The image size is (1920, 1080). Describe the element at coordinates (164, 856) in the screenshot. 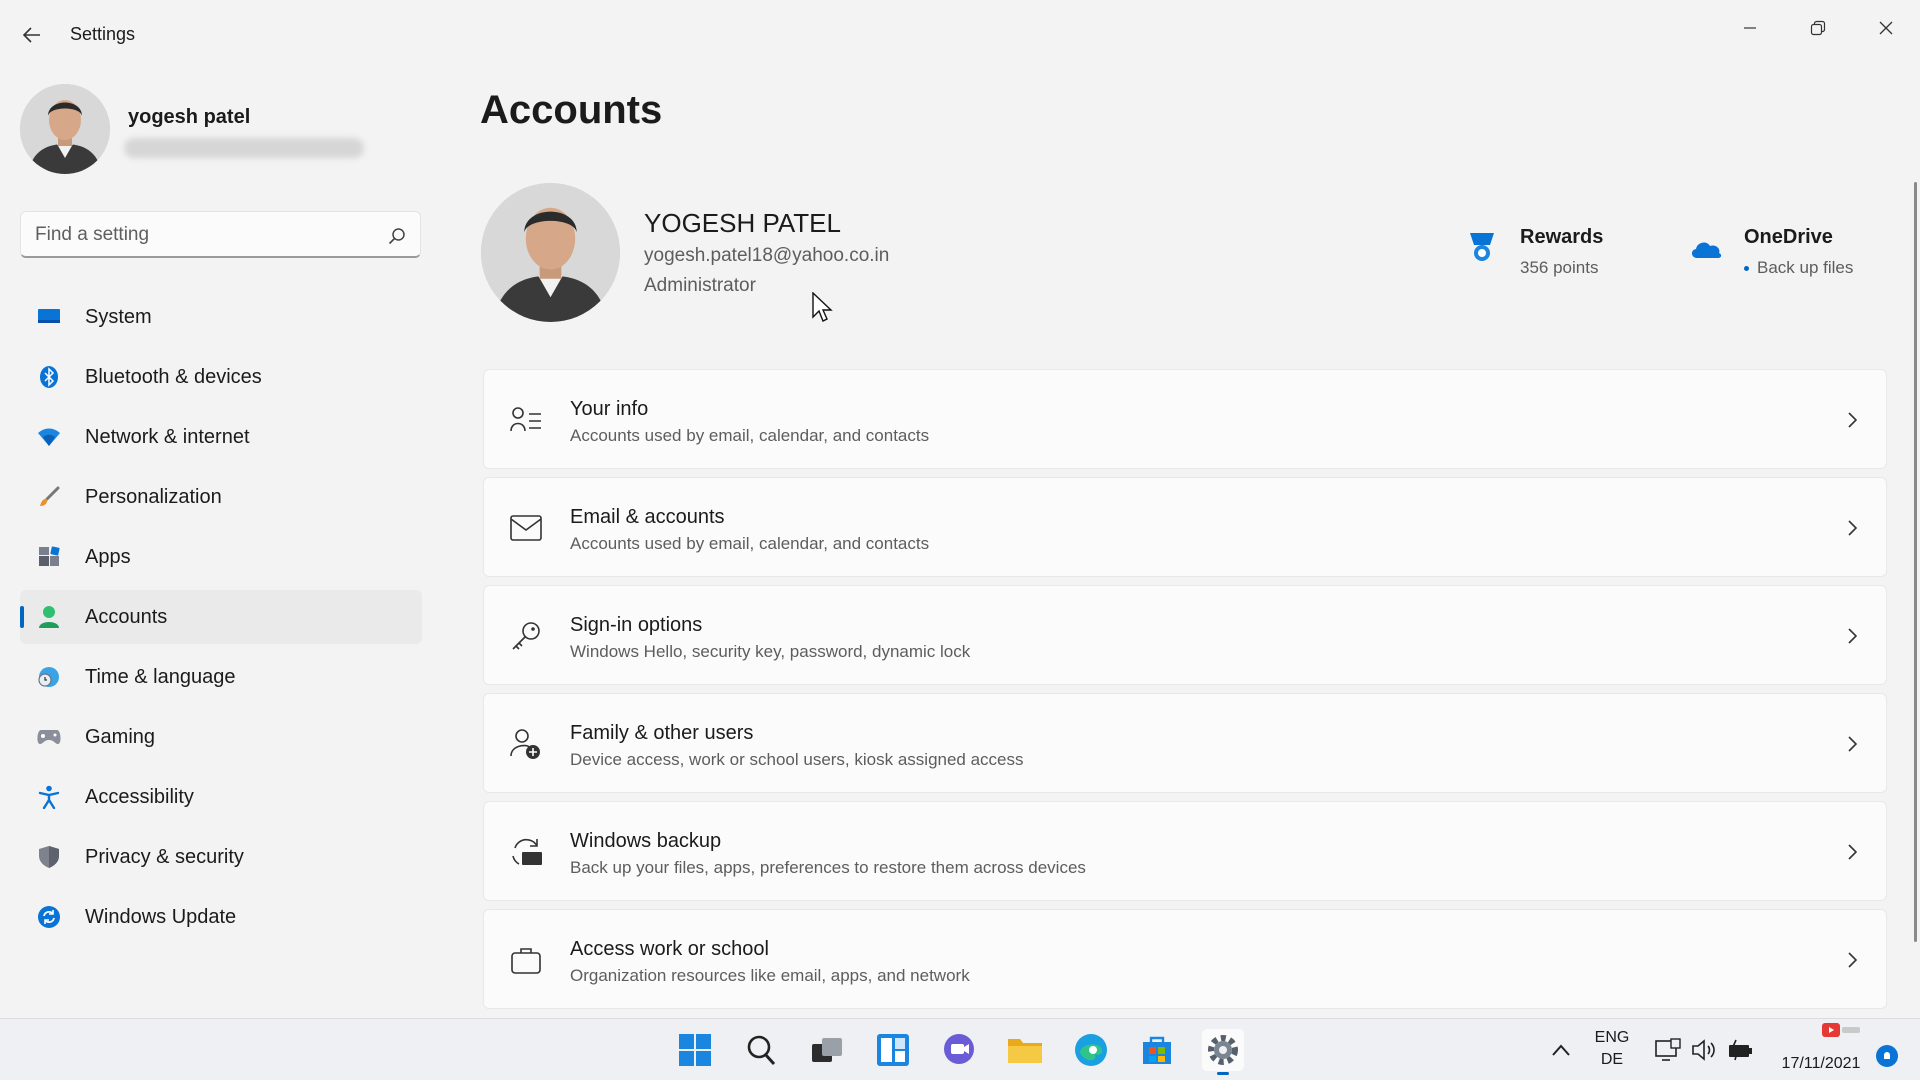

I see `sidebar-item-label: Privacy & security` at that location.